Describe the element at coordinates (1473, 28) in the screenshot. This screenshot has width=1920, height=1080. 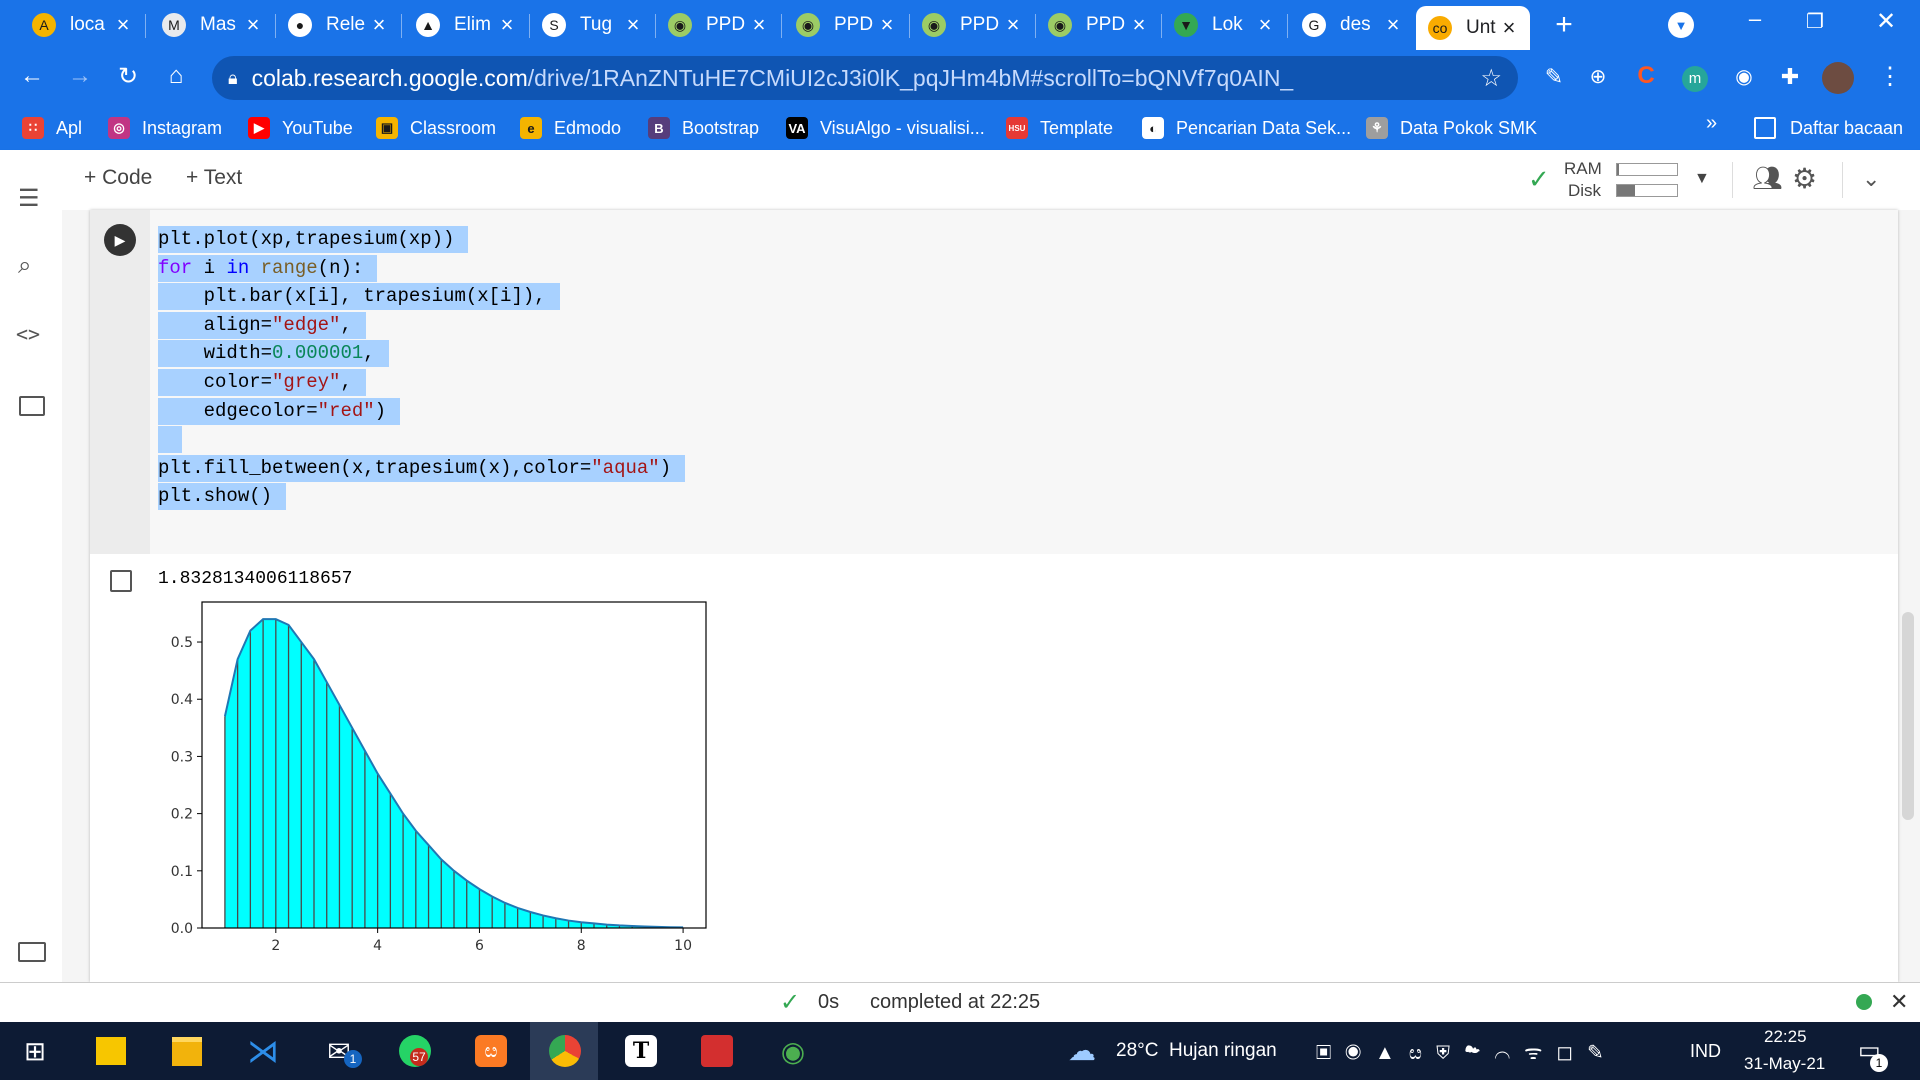
I see `browser-tab: co Unt ×` at that location.